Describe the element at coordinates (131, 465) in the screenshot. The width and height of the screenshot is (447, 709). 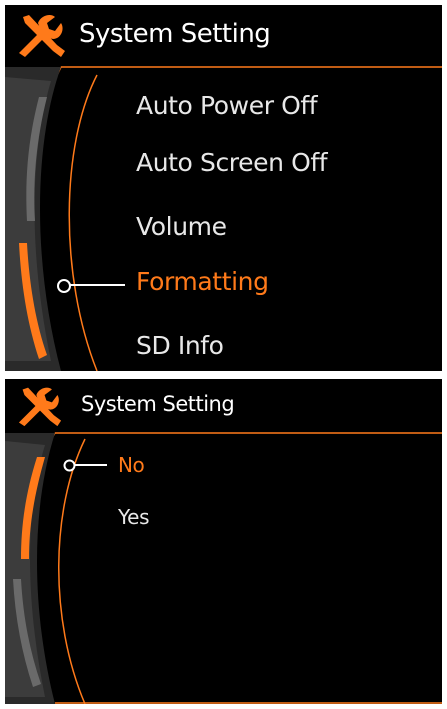
I see `option-no: No` at that location.